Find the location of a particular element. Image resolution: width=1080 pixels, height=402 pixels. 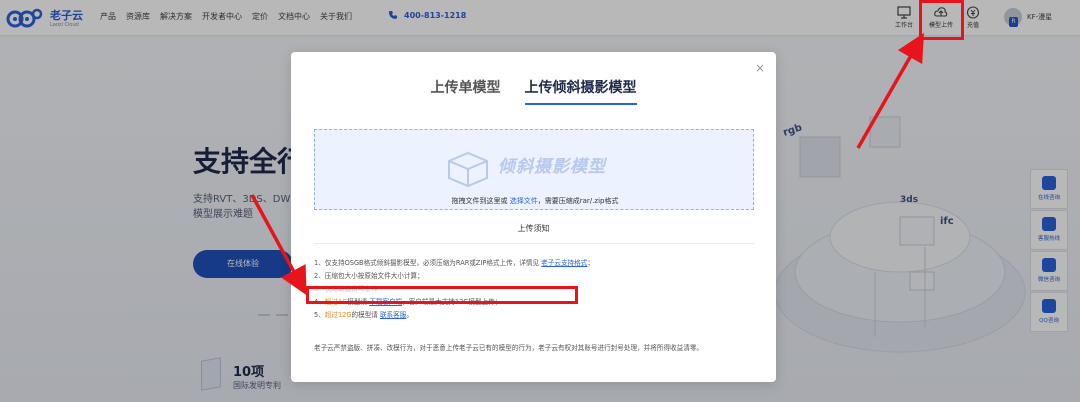

close-icon: × is located at coordinates (760, 68).